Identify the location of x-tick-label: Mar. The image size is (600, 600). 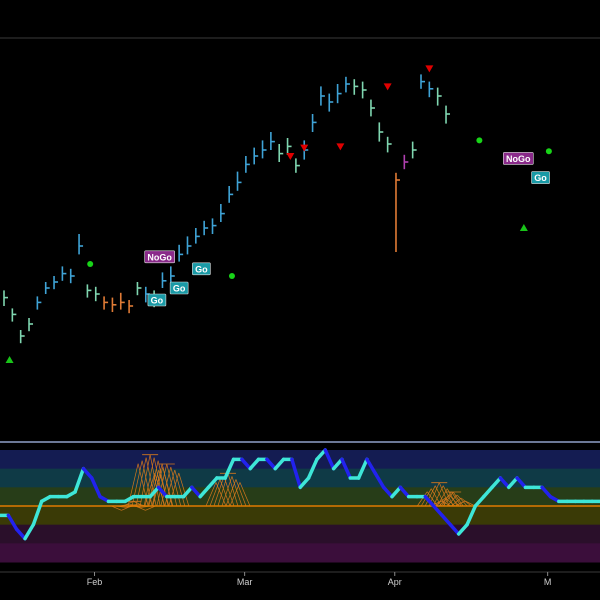
(245, 582).